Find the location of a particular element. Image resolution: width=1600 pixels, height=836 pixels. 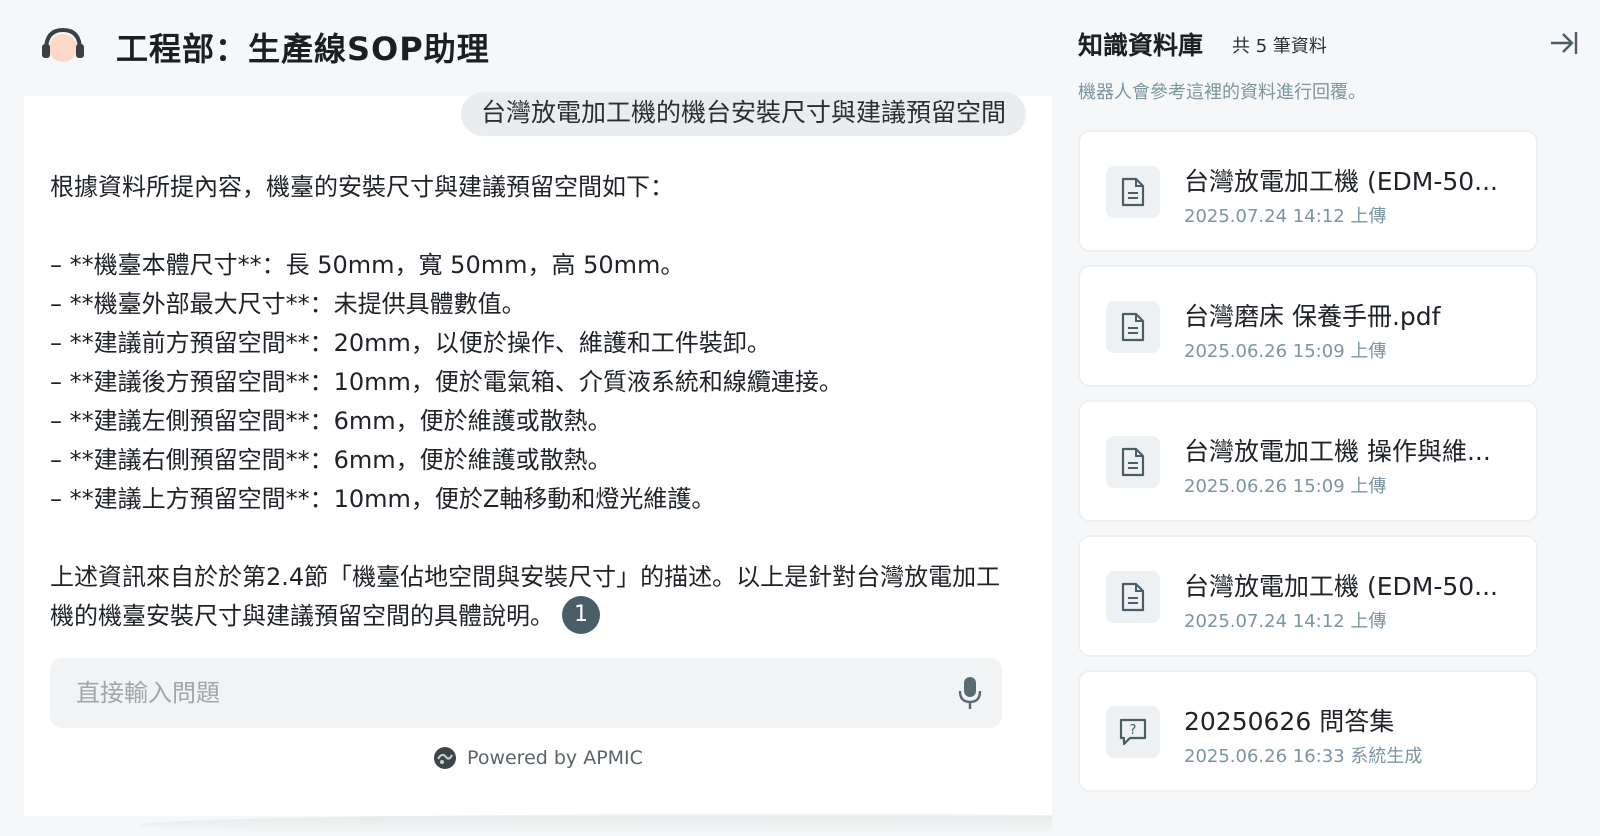

microphone-icon is located at coordinates (970, 693).